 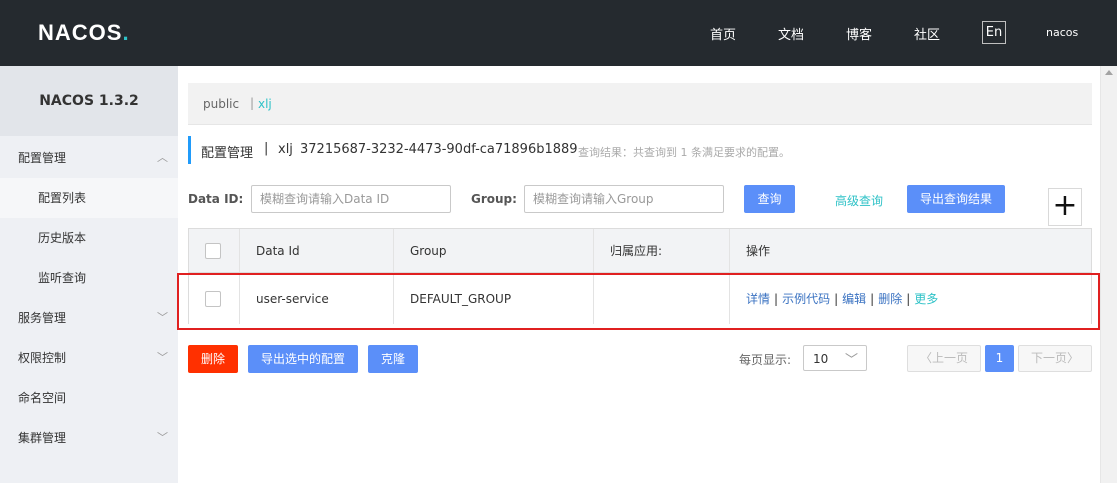 What do you see at coordinates (216, 199) in the screenshot?
I see `data-id-label: Data ID:` at bounding box center [216, 199].